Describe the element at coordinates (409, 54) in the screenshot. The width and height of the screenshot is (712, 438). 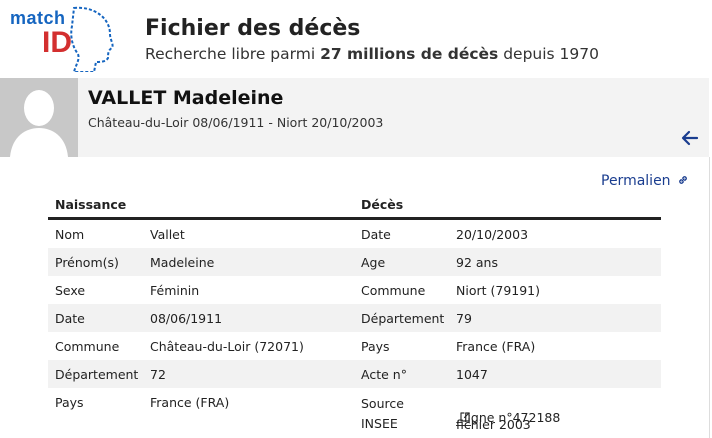
I see `subtitle-count: 27 millions de décès` at that location.